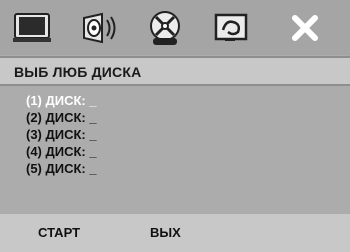 The image size is (350, 252). Describe the element at coordinates (61, 100) in the screenshot. I see `list-item: (1) ДИСК: _` at that location.